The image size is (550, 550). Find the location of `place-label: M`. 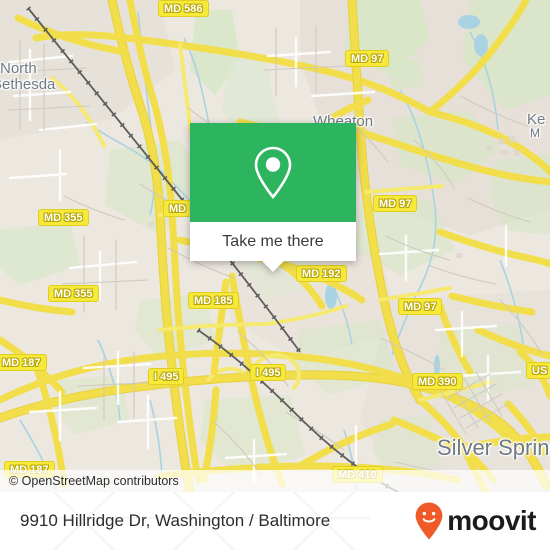

place-label: M is located at coordinates (535, 133).